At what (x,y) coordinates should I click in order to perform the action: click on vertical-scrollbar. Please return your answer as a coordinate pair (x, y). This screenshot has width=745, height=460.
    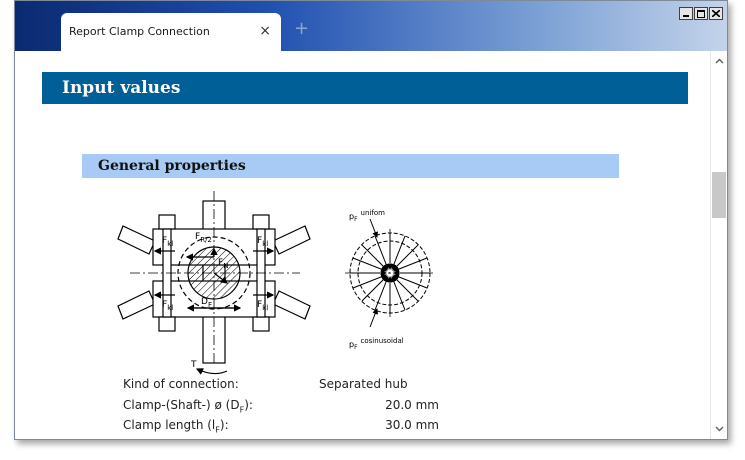
    Looking at the image, I should click on (718, 245).